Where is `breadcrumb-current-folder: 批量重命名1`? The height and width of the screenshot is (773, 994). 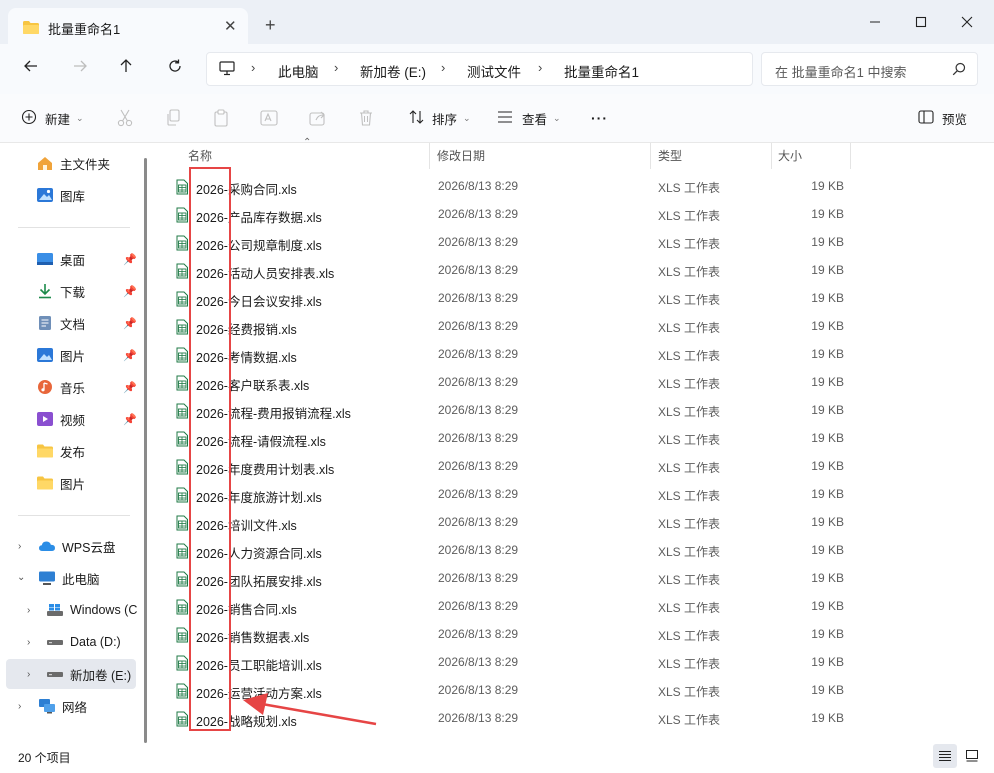 breadcrumb-current-folder: 批量重命名1 is located at coordinates (601, 71).